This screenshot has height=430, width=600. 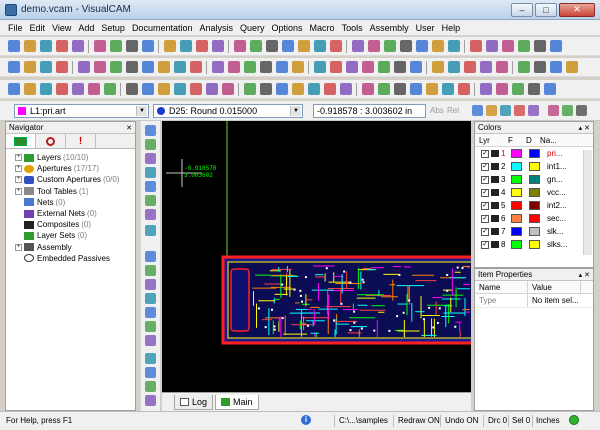 I want to click on menu-assembly: Assembly, so click(x=389, y=28).